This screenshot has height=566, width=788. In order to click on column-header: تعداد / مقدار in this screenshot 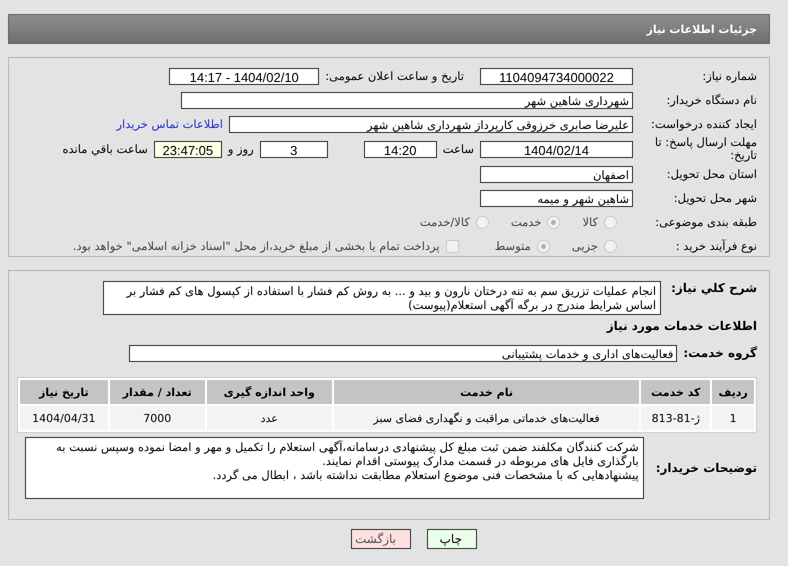, I will do `click(157, 392)`.